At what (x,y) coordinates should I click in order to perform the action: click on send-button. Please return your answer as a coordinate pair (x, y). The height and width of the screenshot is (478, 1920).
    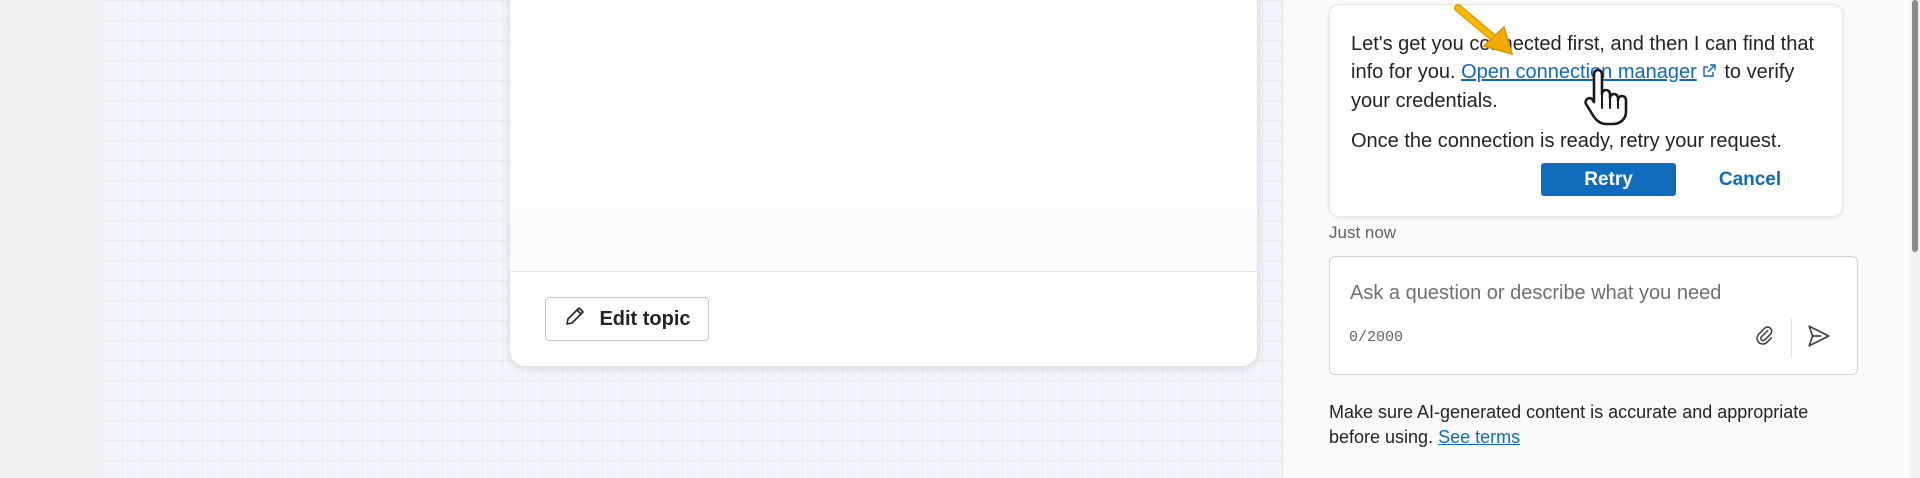
    Looking at the image, I should click on (1819, 338).